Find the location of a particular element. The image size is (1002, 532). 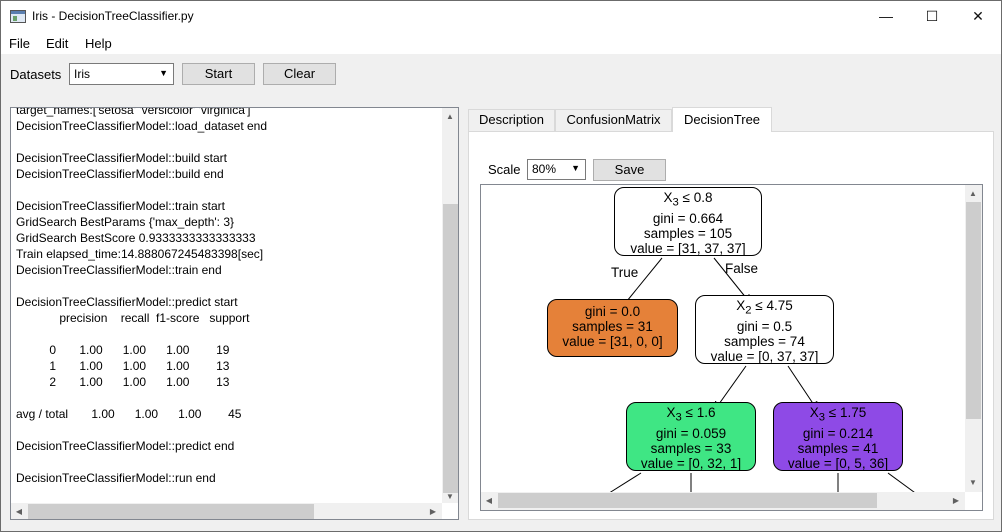

tab-confusion-matrix: ConfusionMatrix is located at coordinates (613, 120).